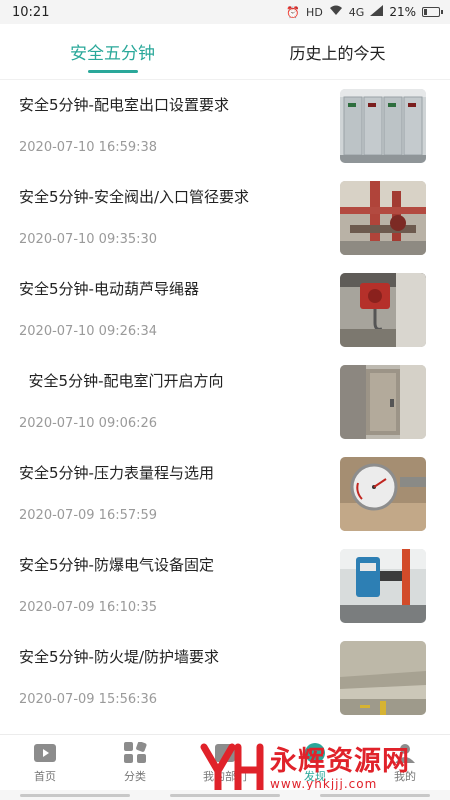 The width and height of the screenshot is (450, 800). Describe the element at coordinates (383, 126) in the screenshot. I see `switchgear-room-thumbnail` at that location.